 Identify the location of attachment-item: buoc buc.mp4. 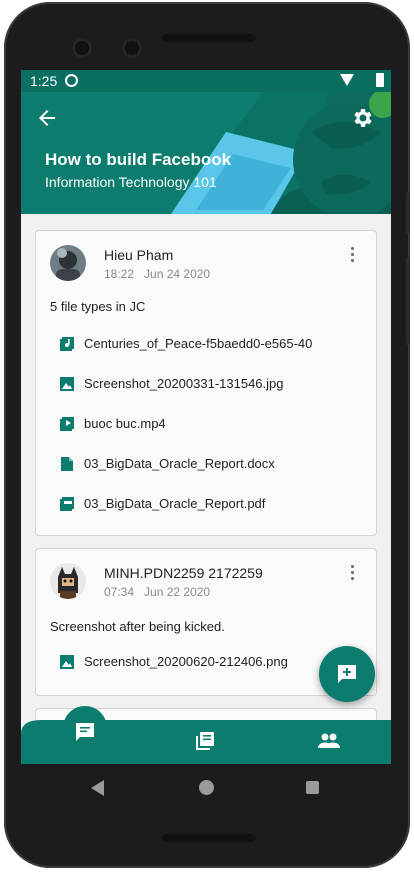
(195, 425).